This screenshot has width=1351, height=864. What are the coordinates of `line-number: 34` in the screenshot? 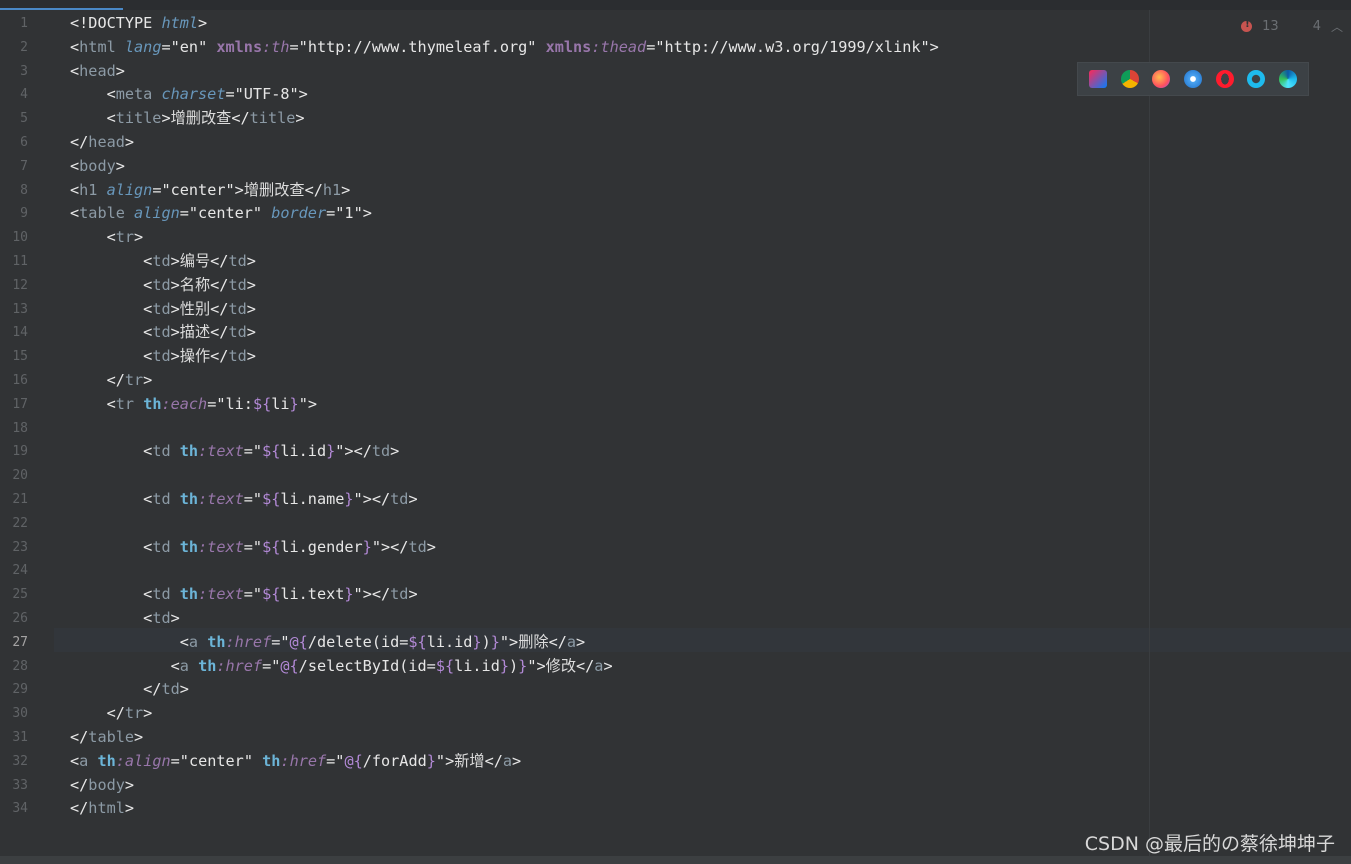 It's located at (20, 809).